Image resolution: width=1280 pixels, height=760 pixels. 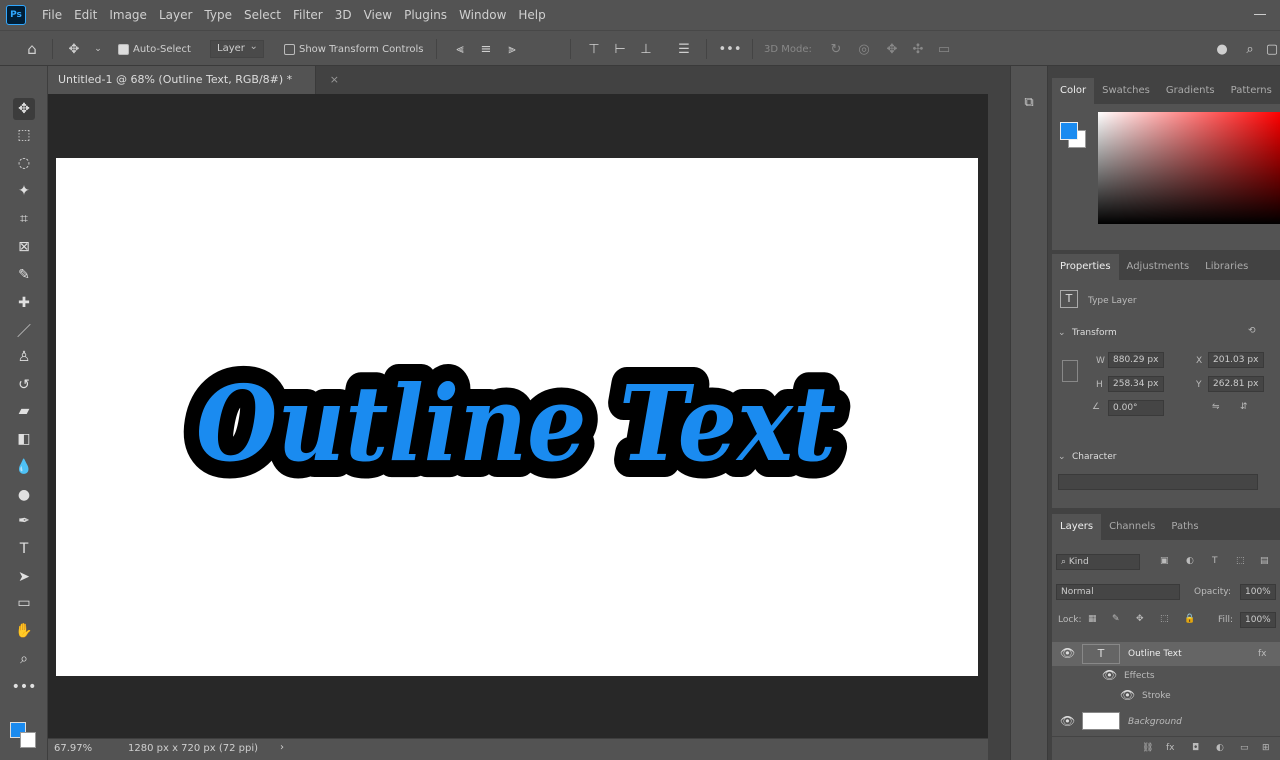 I want to click on filter-smart-icon: ▤, so click(x=1264, y=561).